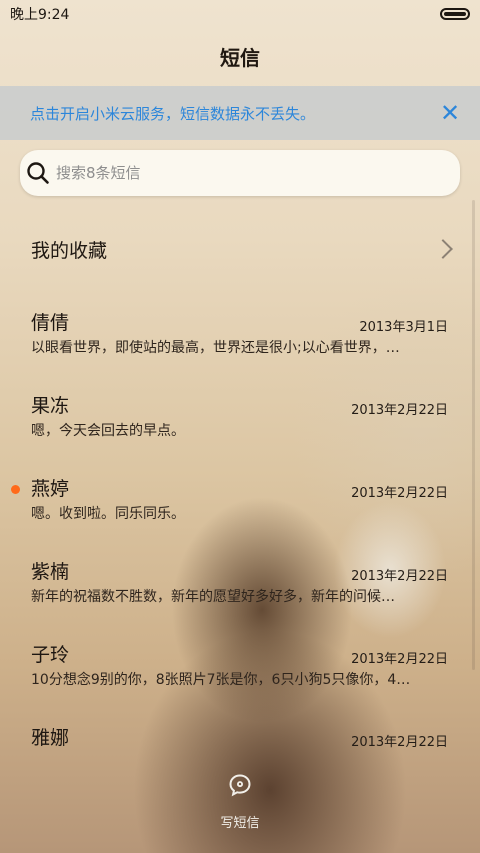  What do you see at coordinates (240, 736) in the screenshot?
I see `conversation-item: 雅娜 2013年2月22日` at bounding box center [240, 736].